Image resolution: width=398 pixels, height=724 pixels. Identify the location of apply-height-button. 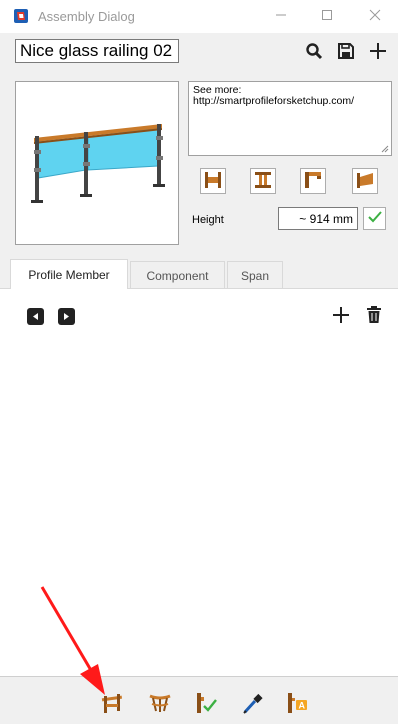
(374, 218).